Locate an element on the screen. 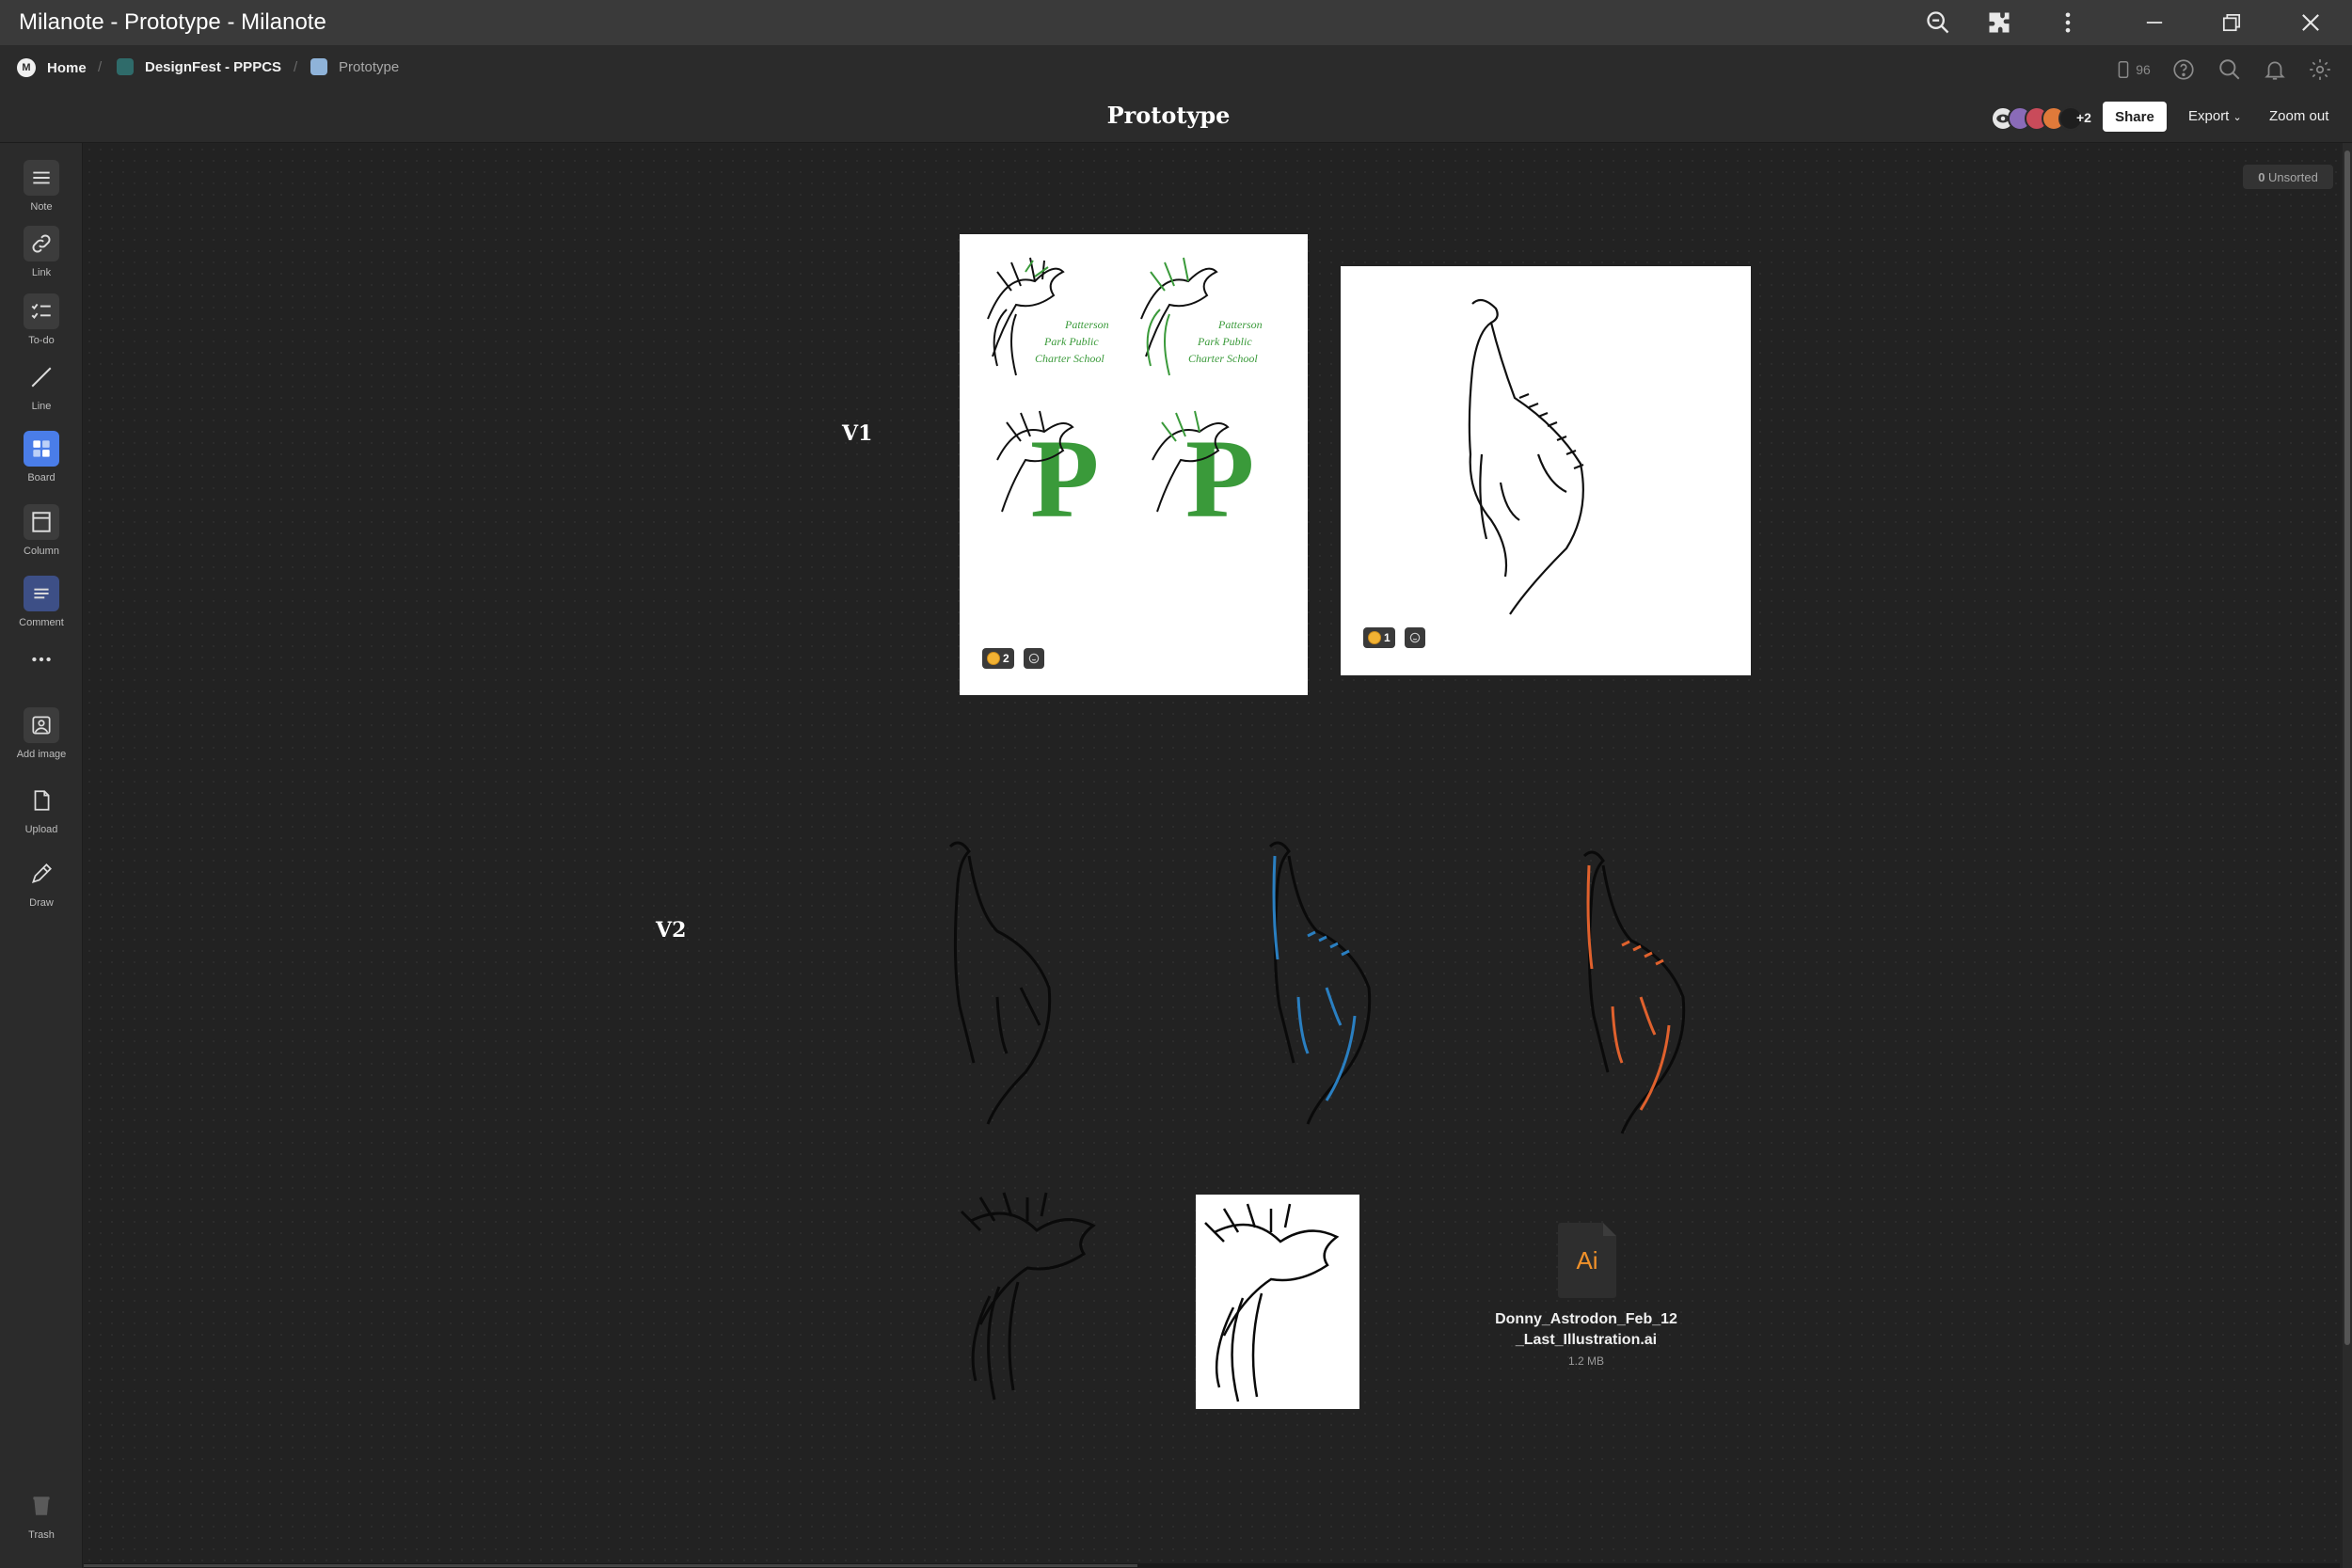 This screenshot has height=1568, width=2352. section-label-v2: V2 is located at coordinates (671, 930).